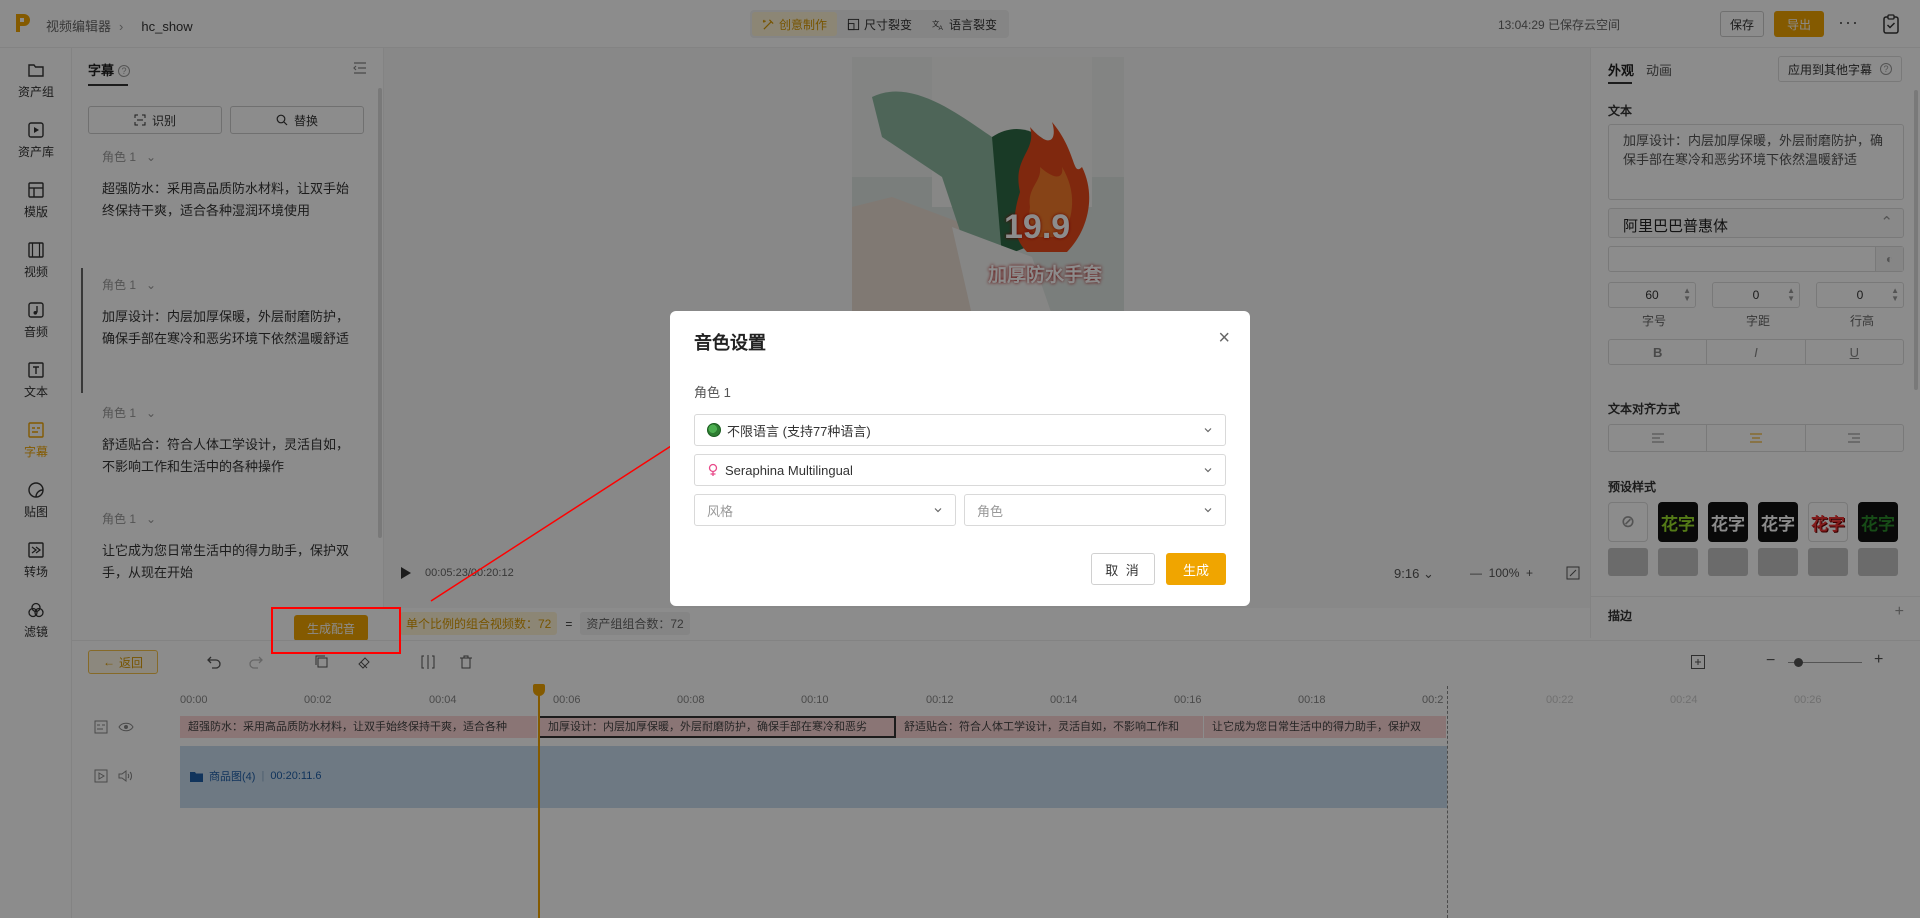 Image resolution: width=1920 pixels, height=918 pixels. What do you see at coordinates (1095, 510) in the screenshot?
I see `character-select: 角色` at bounding box center [1095, 510].